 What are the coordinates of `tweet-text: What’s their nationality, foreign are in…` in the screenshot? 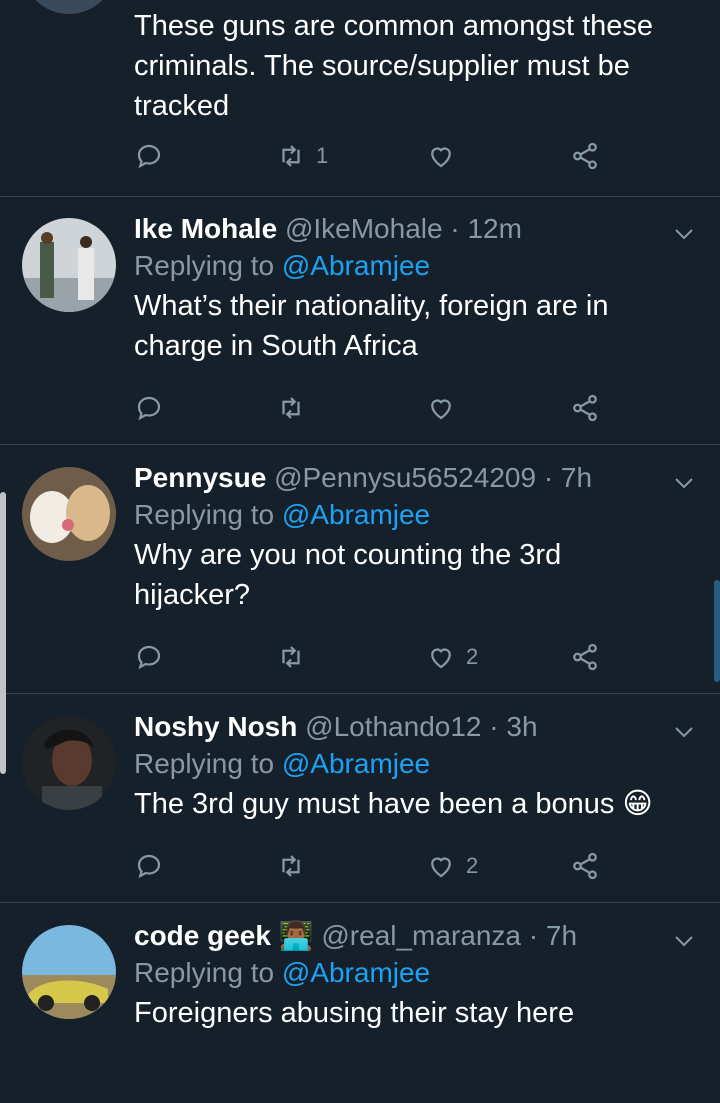 It's located at (371, 326).